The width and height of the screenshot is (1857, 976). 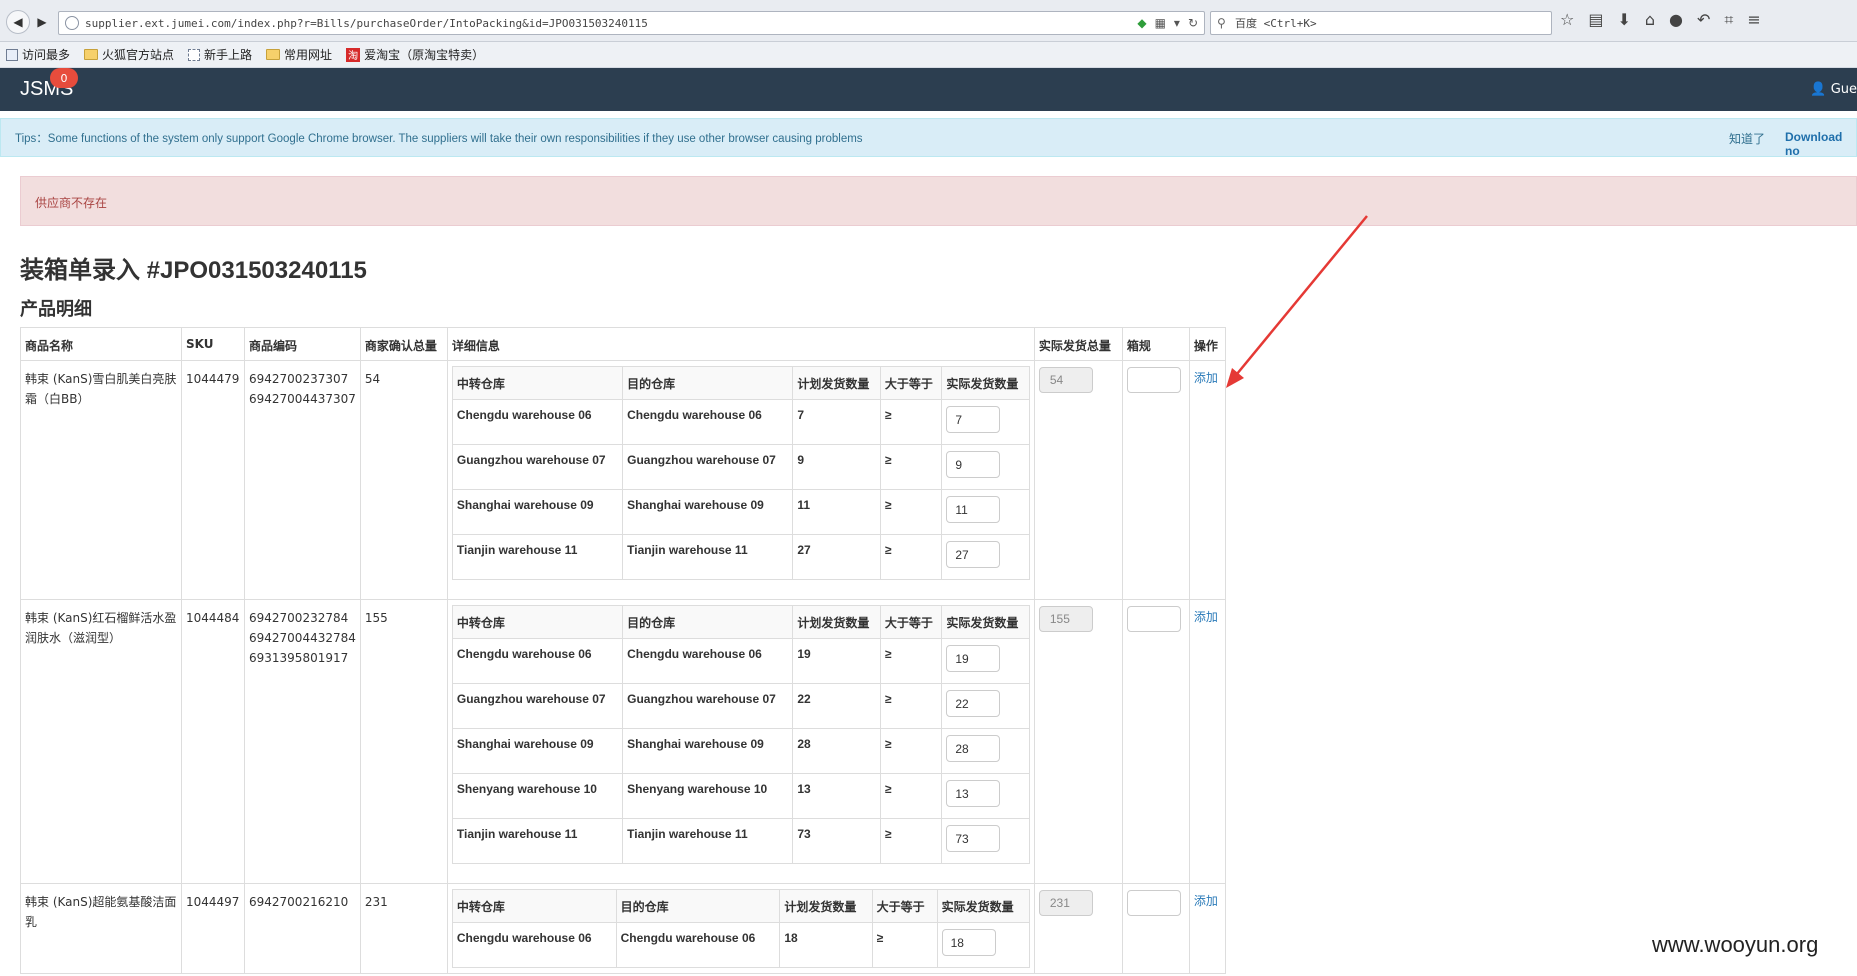 What do you see at coordinates (928, 89) in the screenshot?
I see `app-header: JSMS 👤 Gue` at bounding box center [928, 89].